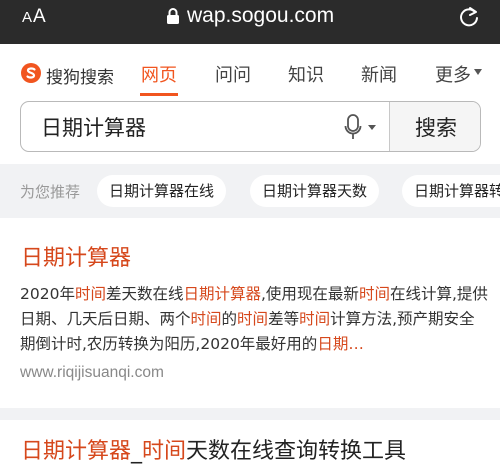 This screenshot has width=500, height=476. What do you see at coordinates (310, 294) in the screenshot?
I see `snippet-text: ,使用现在最新` at bounding box center [310, 294].